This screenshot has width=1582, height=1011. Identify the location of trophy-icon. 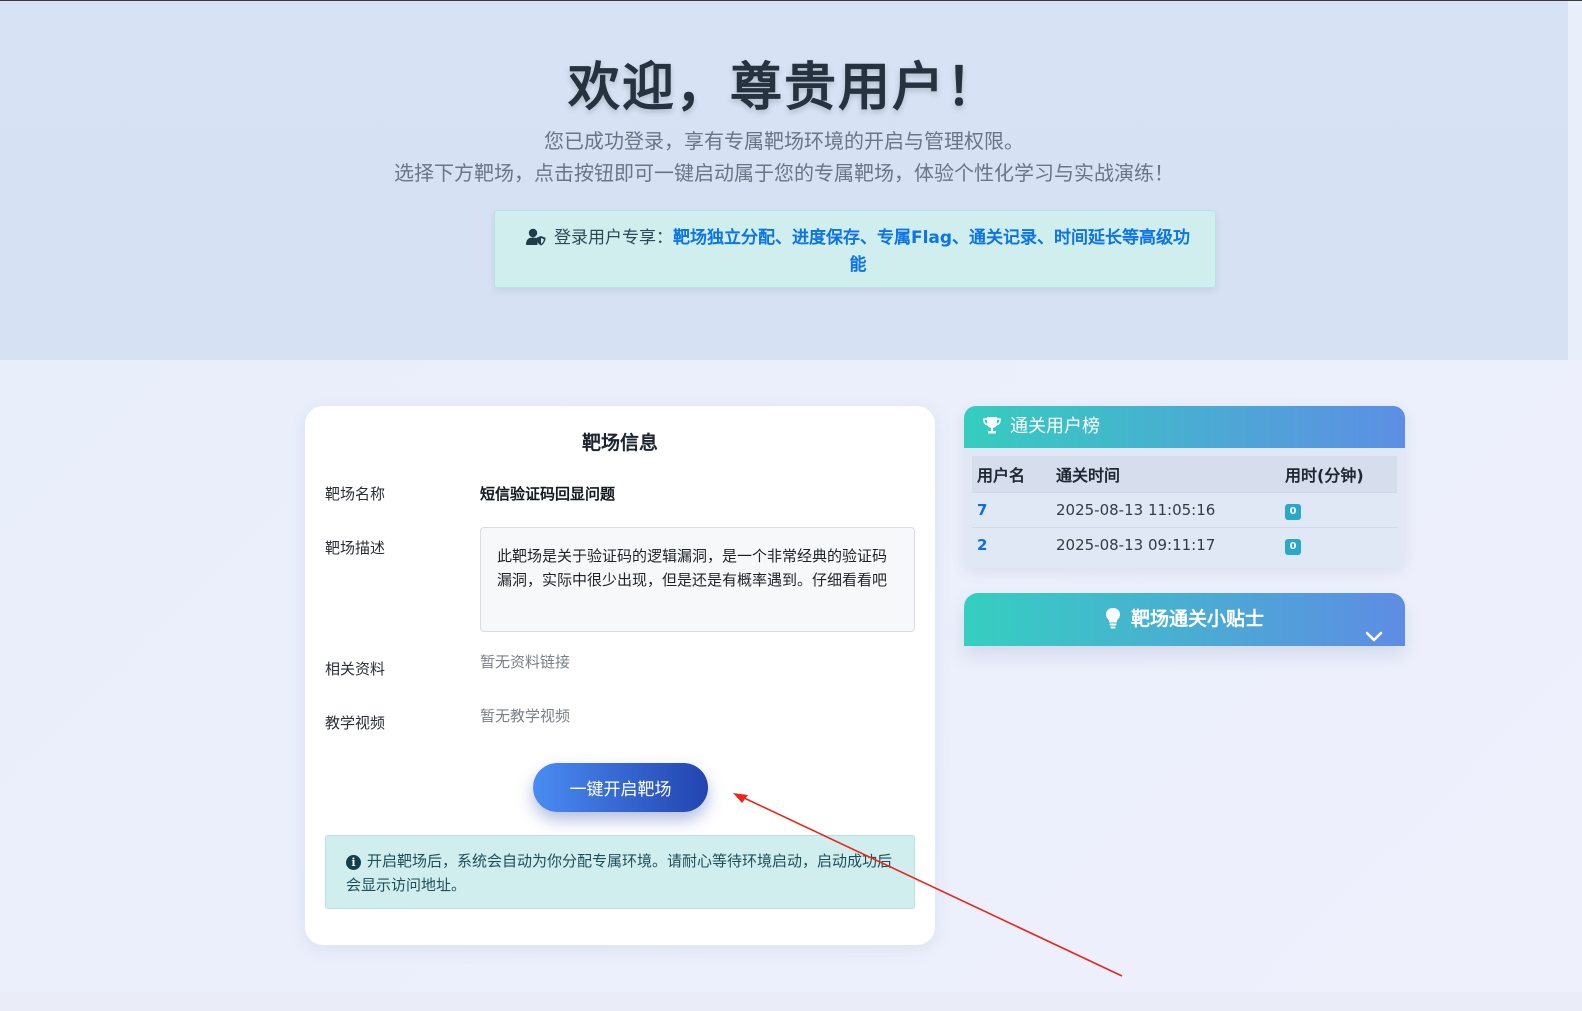
(992, 421).